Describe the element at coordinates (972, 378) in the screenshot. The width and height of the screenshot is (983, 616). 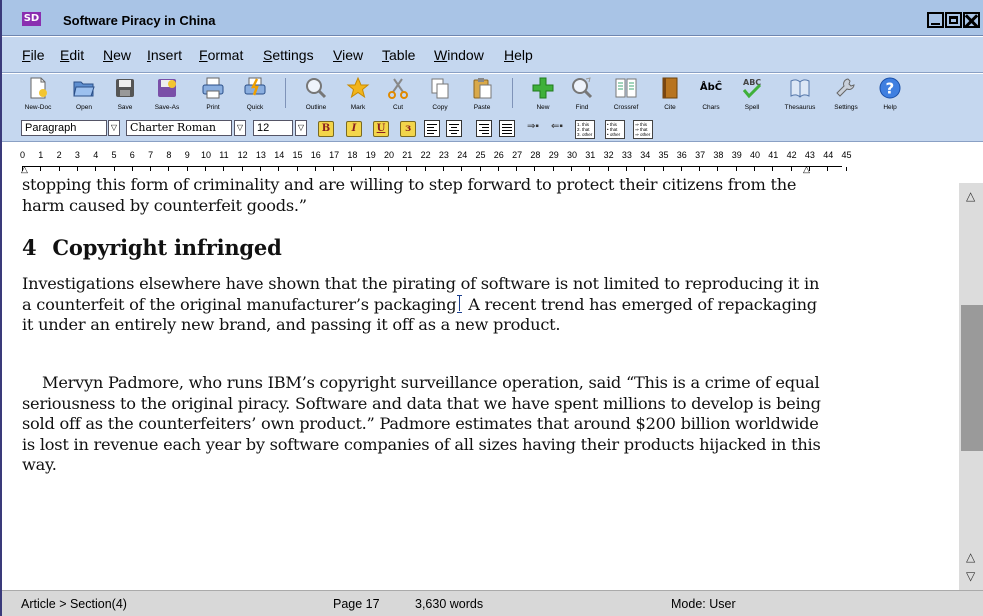
I see `scrollbar-thumb` at that location.